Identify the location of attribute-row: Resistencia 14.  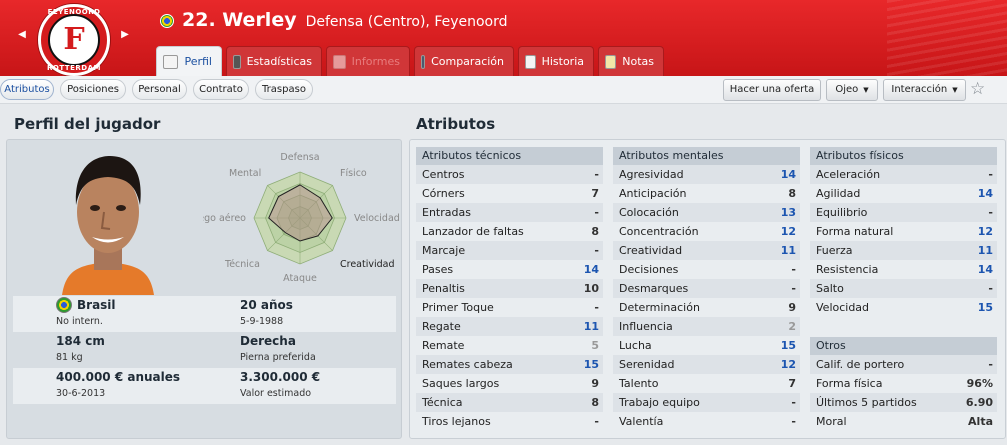
(903, 269).